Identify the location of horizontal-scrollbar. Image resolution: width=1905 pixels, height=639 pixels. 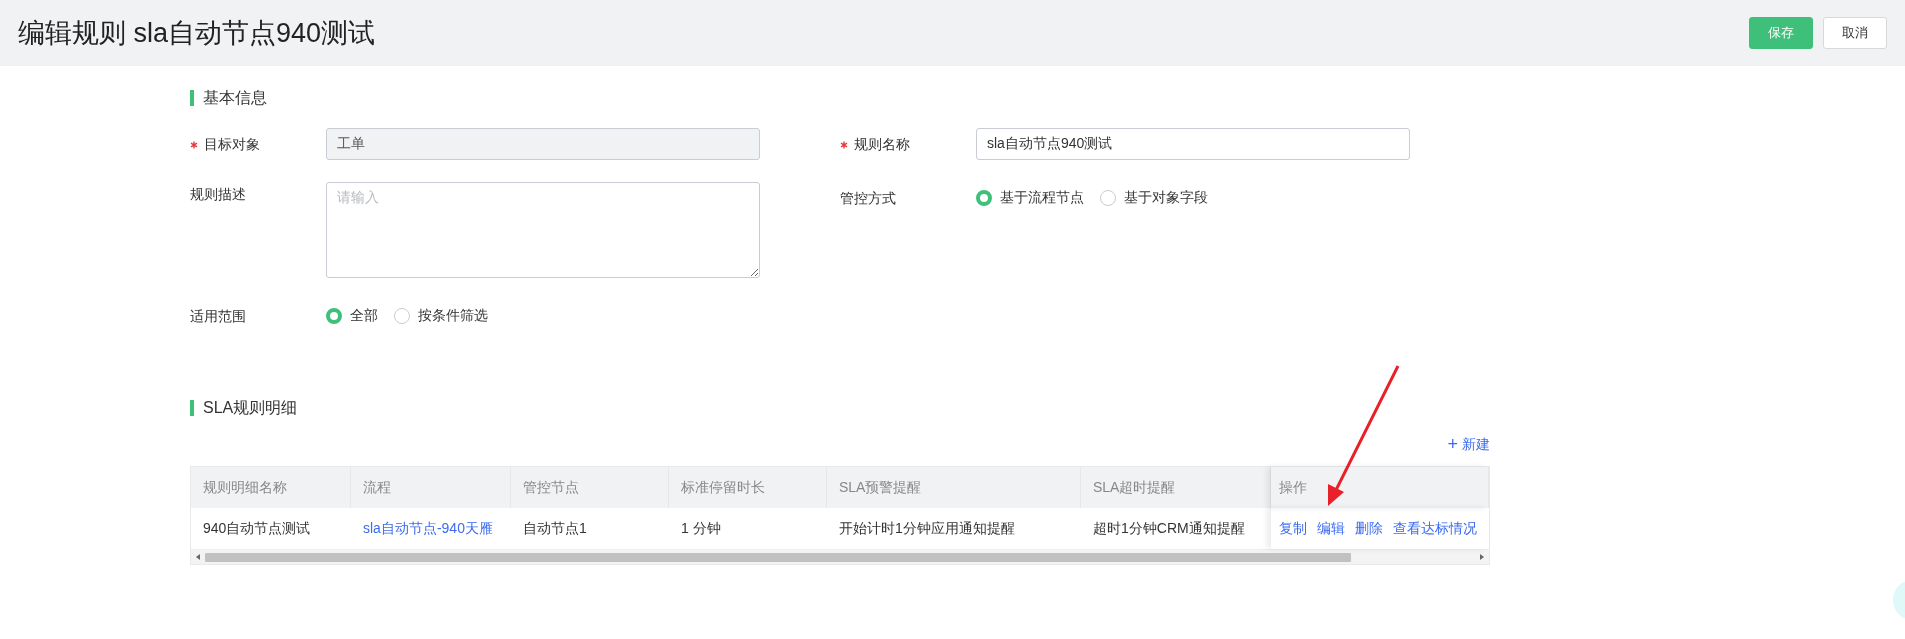
(840, 556).